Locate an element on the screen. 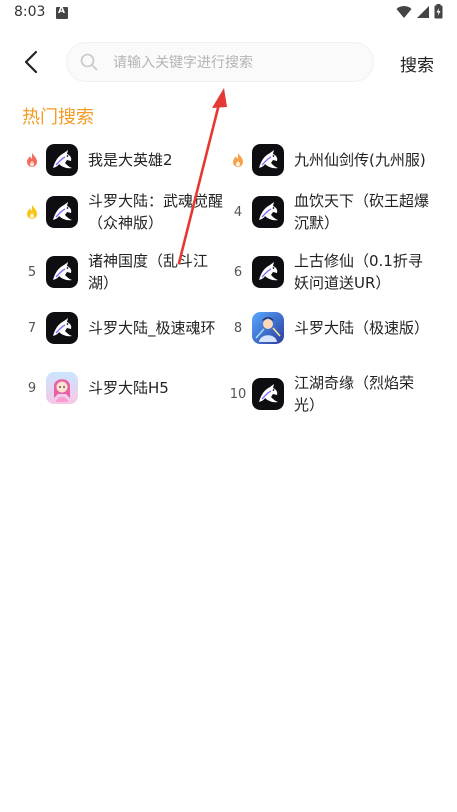 The height and width of the screenshot is (812, 457). search-box is located at coordinates (220, 62).